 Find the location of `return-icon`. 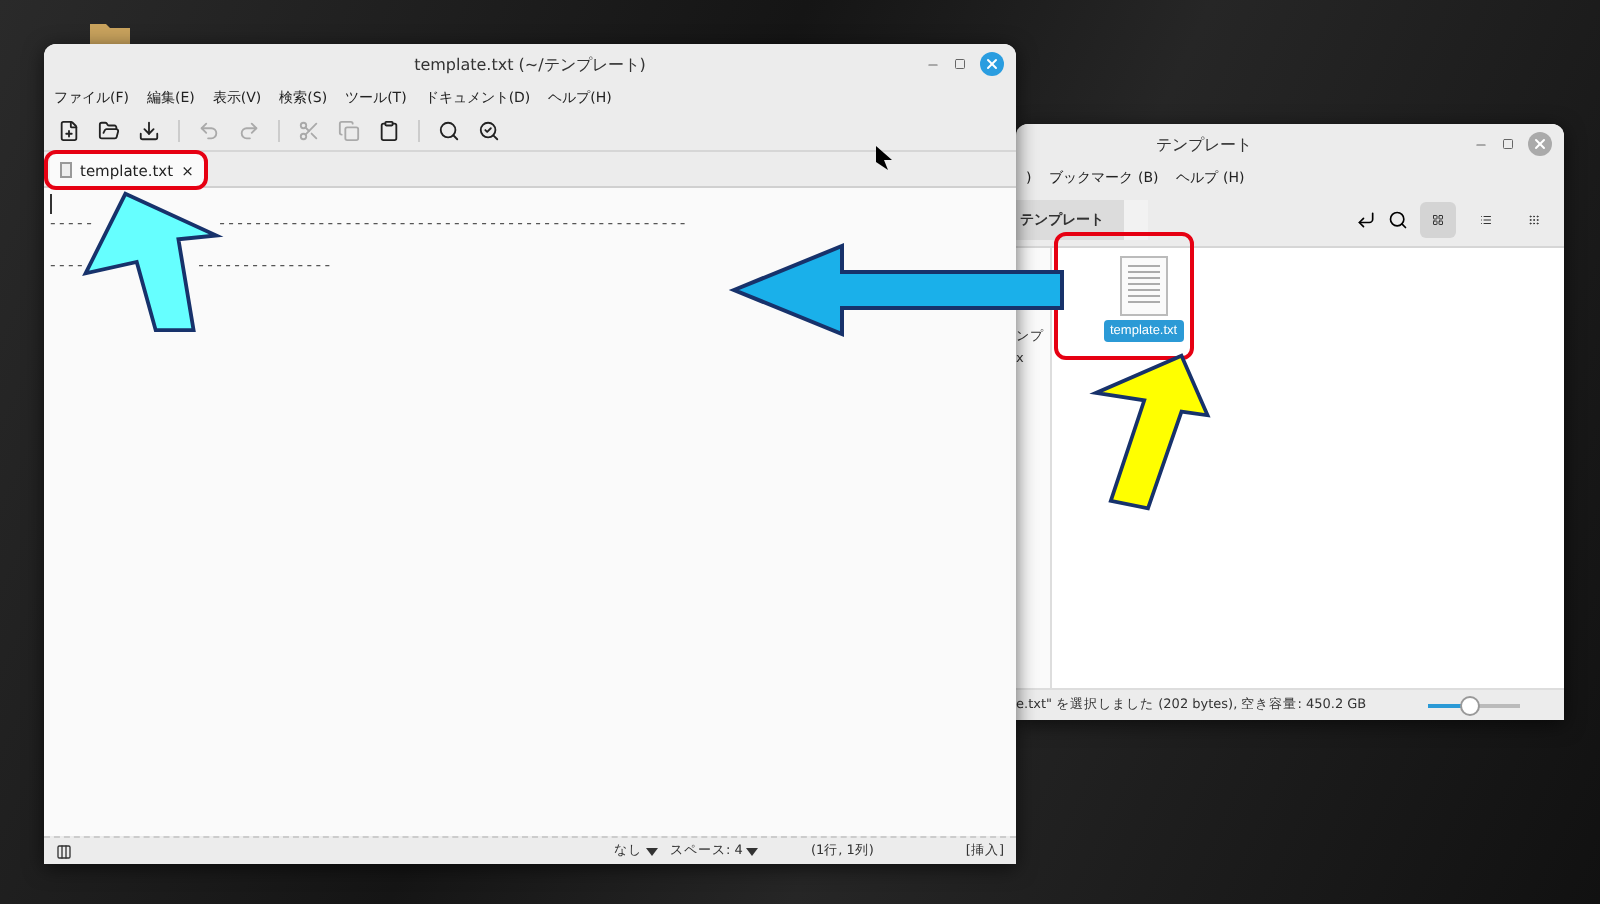

return-icon is located at coordinates (1366, 219).